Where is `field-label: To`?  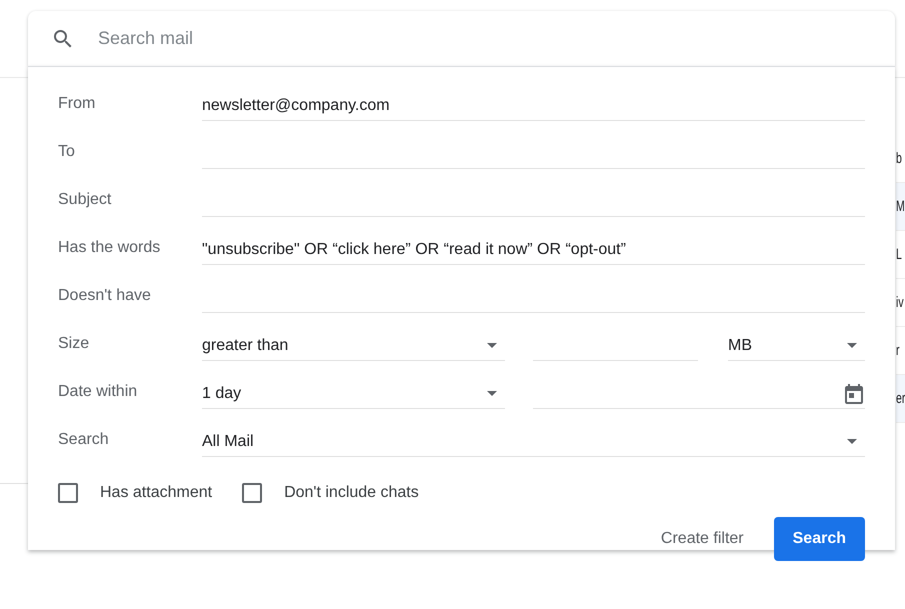
field-label: To is located at coordinates (67, 152).